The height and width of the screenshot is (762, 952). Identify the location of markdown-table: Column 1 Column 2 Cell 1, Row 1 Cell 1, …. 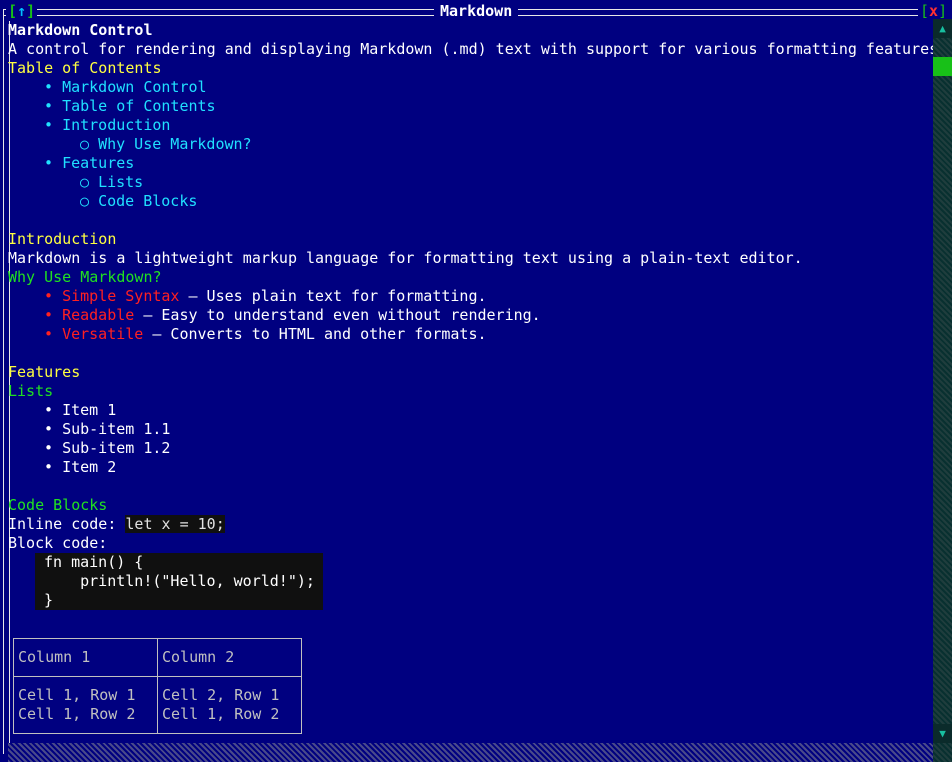
(157, 686).